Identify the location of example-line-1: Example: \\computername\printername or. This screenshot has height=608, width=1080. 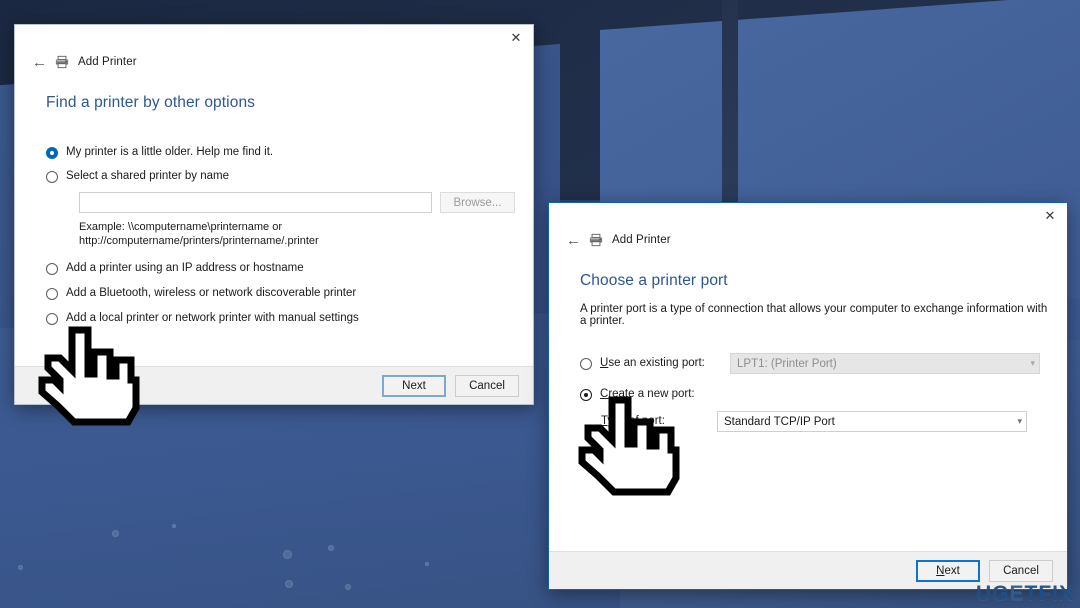
(180, 227).